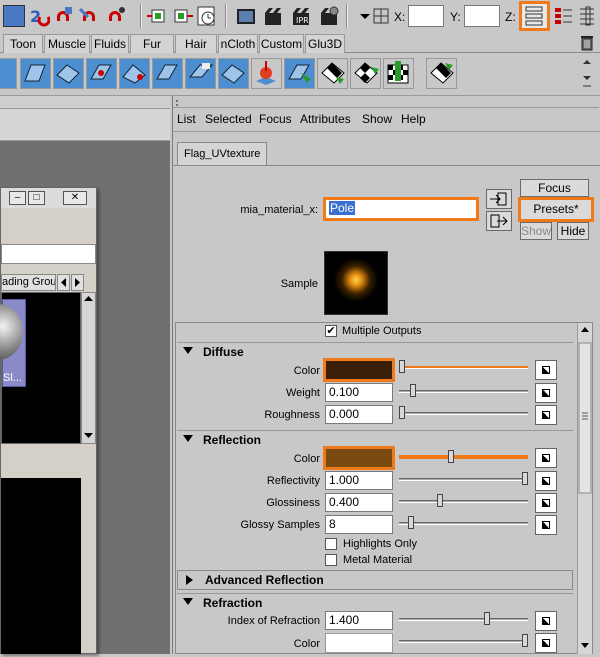  What do you see at coordinates (325, 119) in the screenshot?
I see `menu-attributes: Attributes` at bounding box center [325, 119].